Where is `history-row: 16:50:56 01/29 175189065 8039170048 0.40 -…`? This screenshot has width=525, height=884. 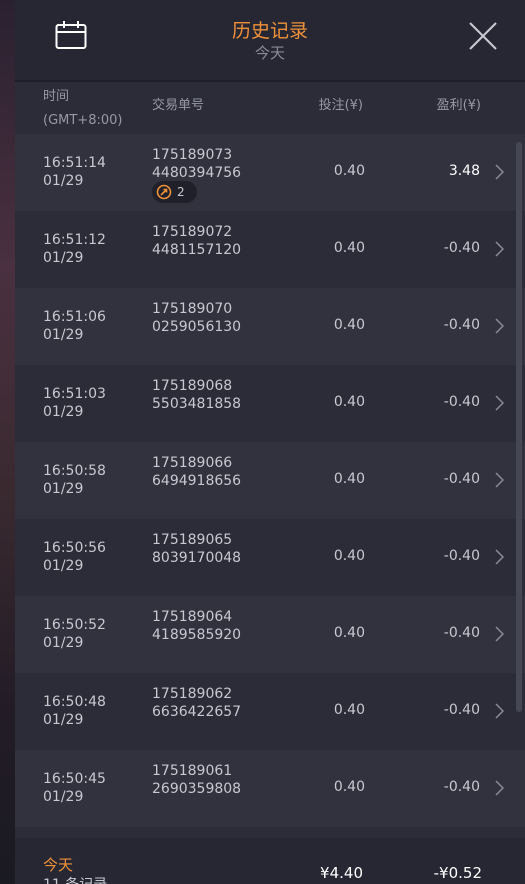 history-row: 16:50:56 01/29 175189065 8039170048 0.40 -… is located at coordinates (270, 557).